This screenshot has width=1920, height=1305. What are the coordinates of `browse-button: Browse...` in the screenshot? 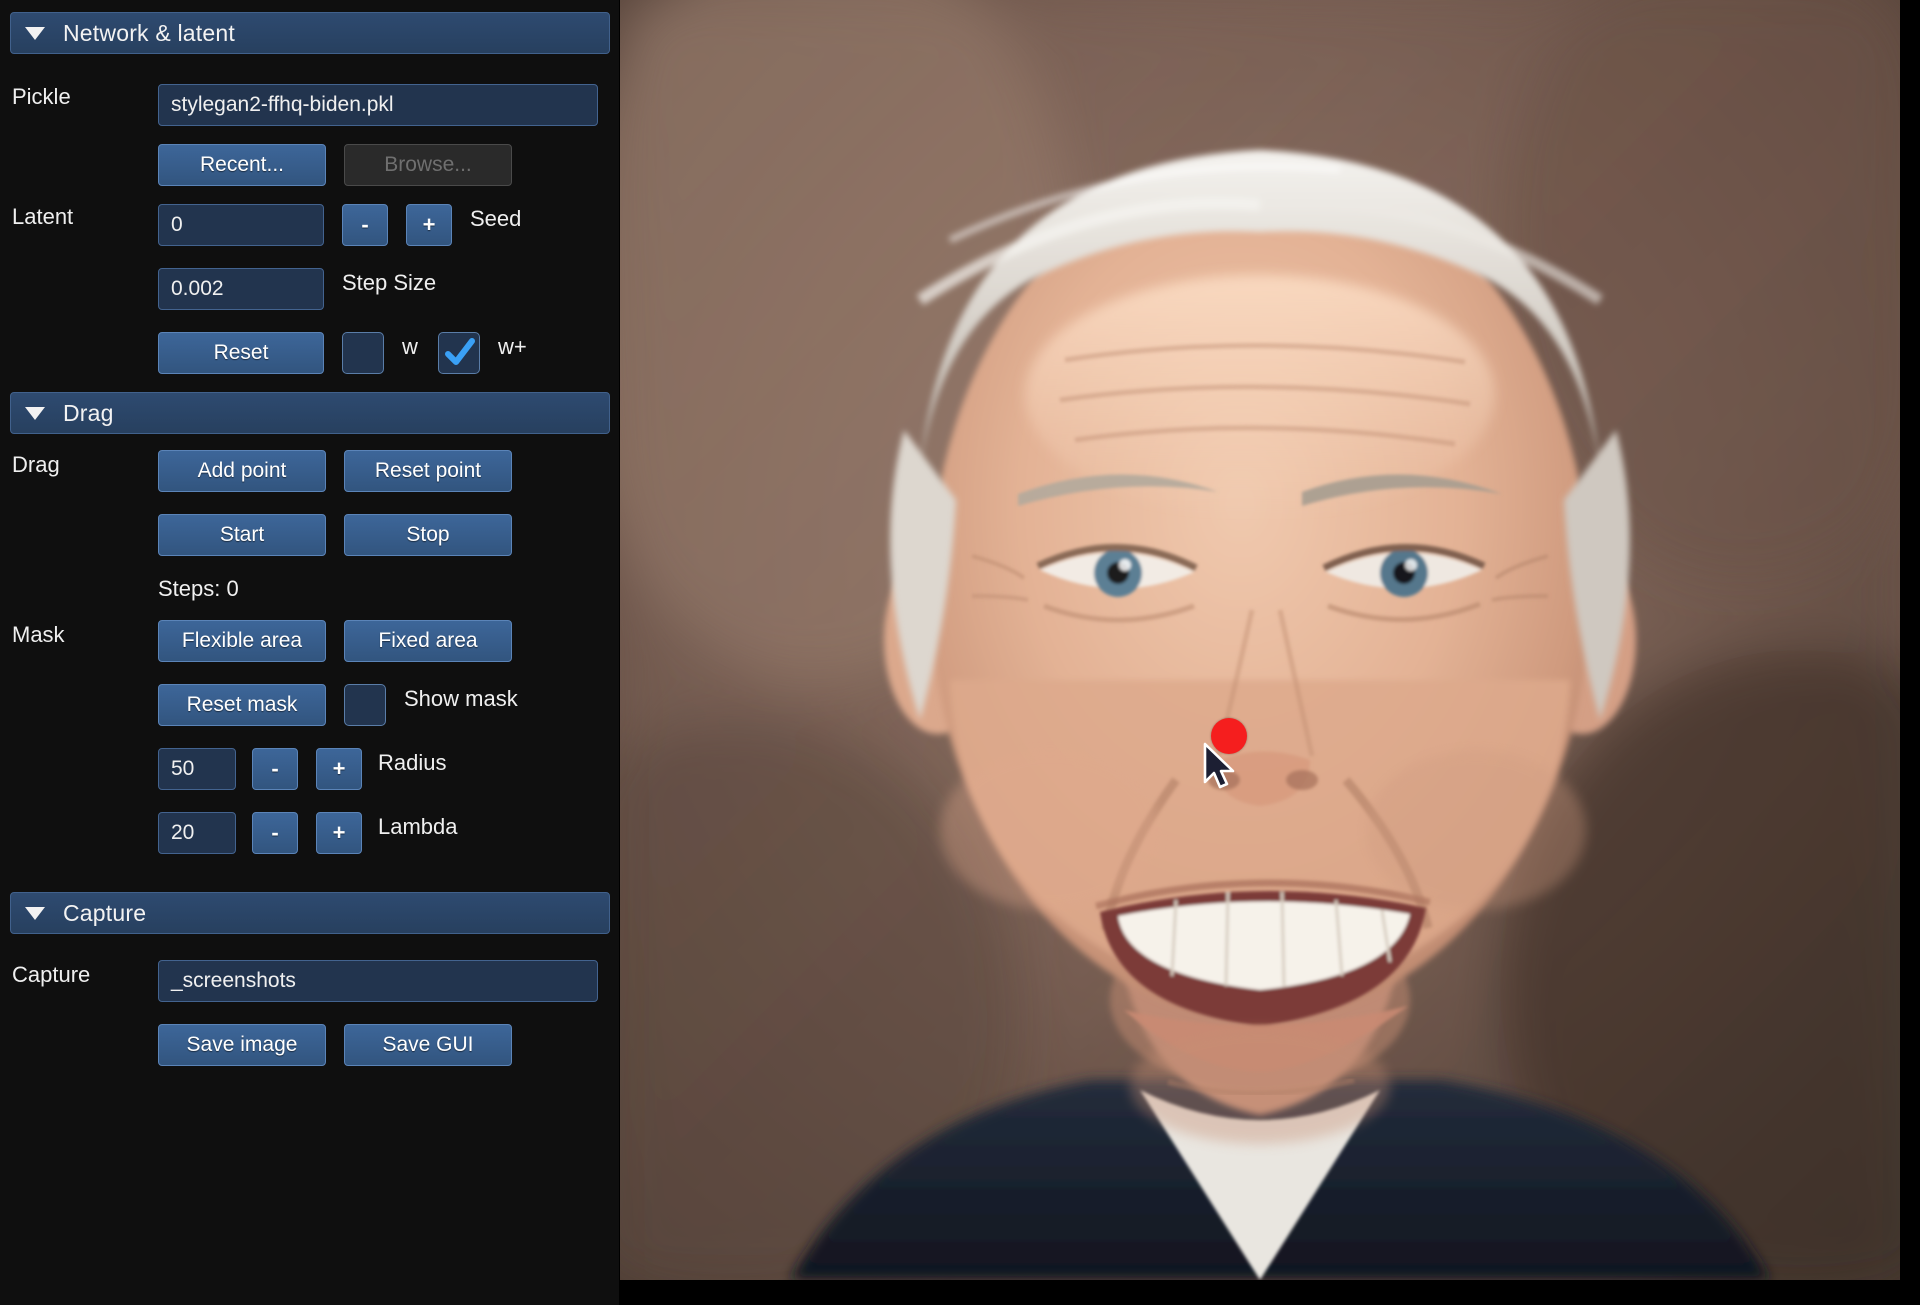 It's located at (428, 165).